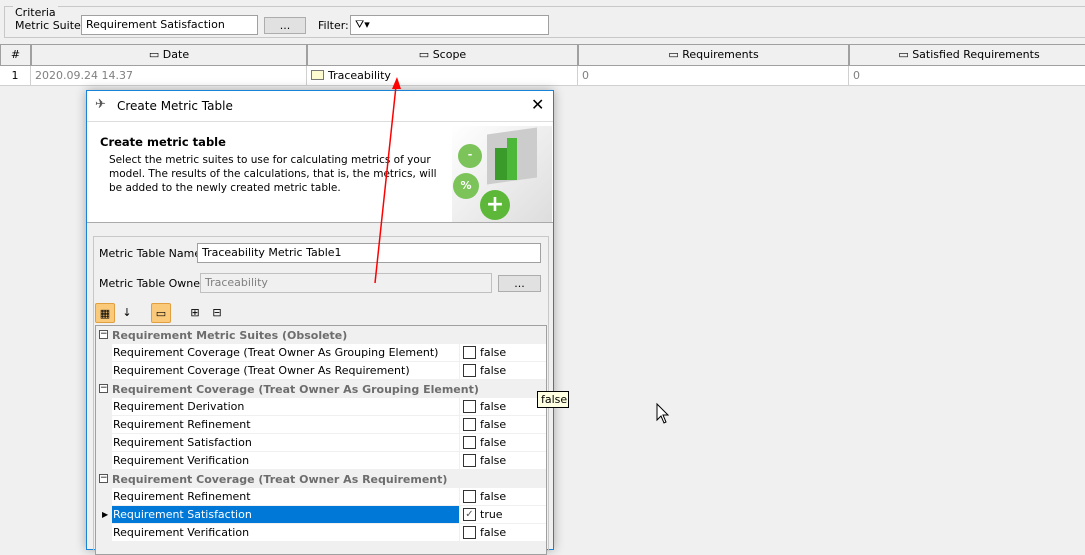  Describe the element at coordinates (663, 413) in the screenshot. I see `mouse-cursor-icon` at that location.